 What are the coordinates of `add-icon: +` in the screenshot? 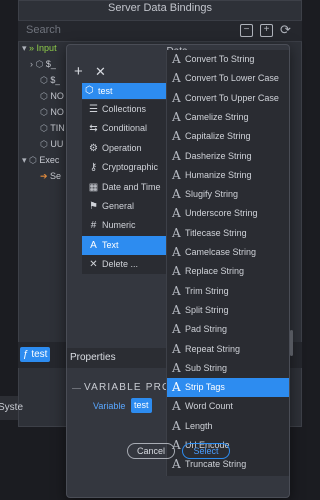 It's located at (78, 72).